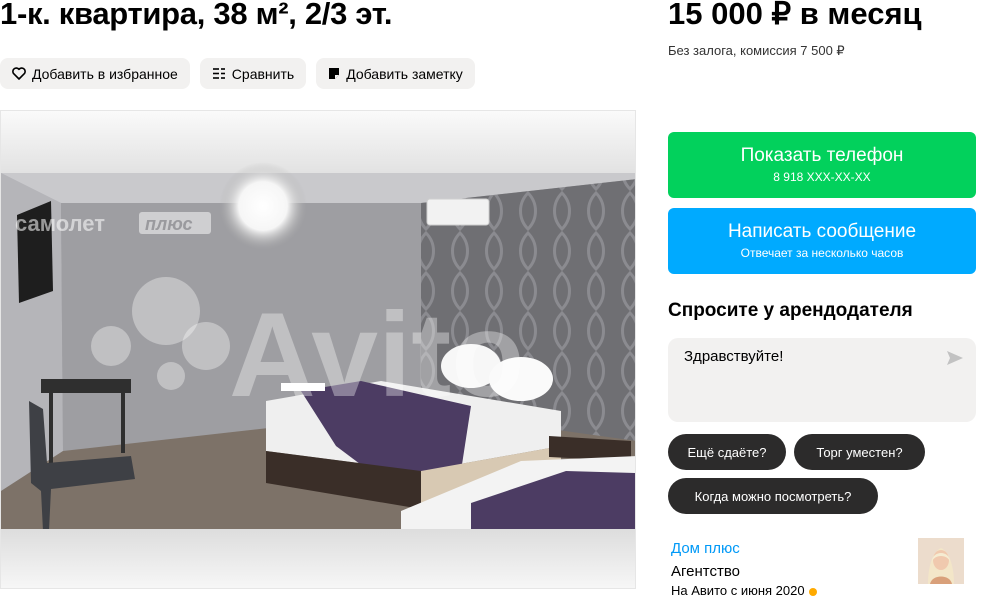 The image size is (982, 598). I want to click on watermark-badge: плюс, so click(169, 224).